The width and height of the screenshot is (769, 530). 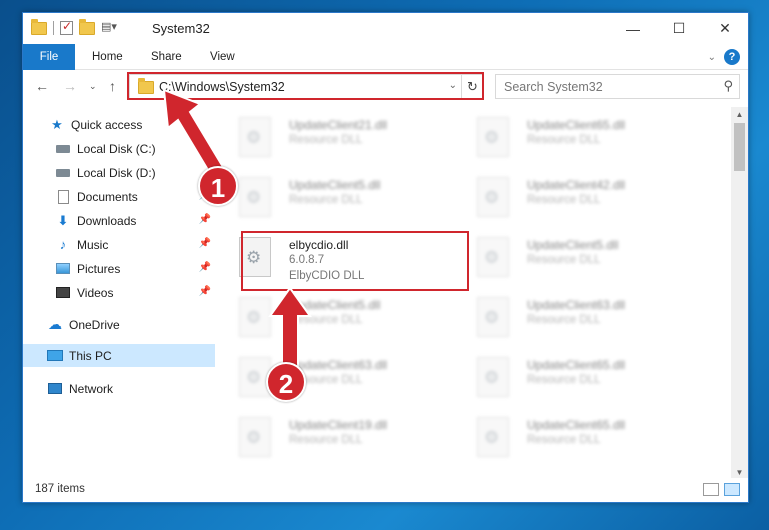 I want to click on tab-share: Share, so click(x=166, y=57).